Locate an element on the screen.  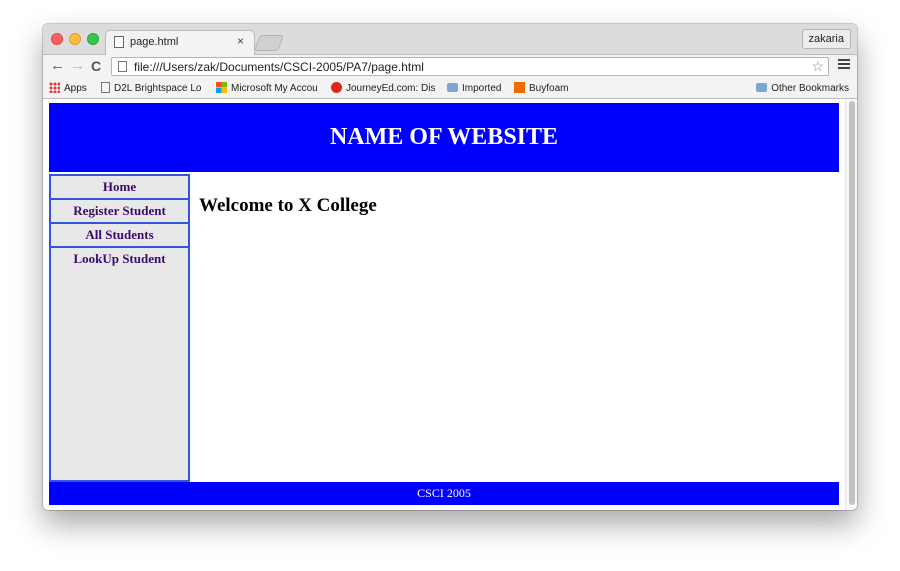
apps-grid-icon is located at coordinates (54, 87).